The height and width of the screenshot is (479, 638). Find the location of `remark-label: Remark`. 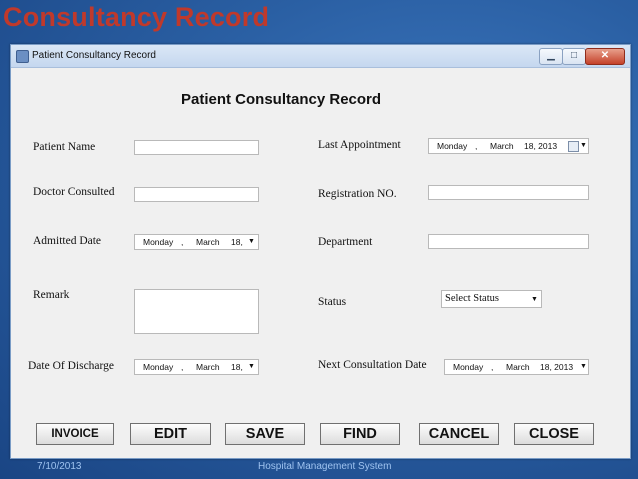

remark-label: Remark is located at coordinates (51, 295).